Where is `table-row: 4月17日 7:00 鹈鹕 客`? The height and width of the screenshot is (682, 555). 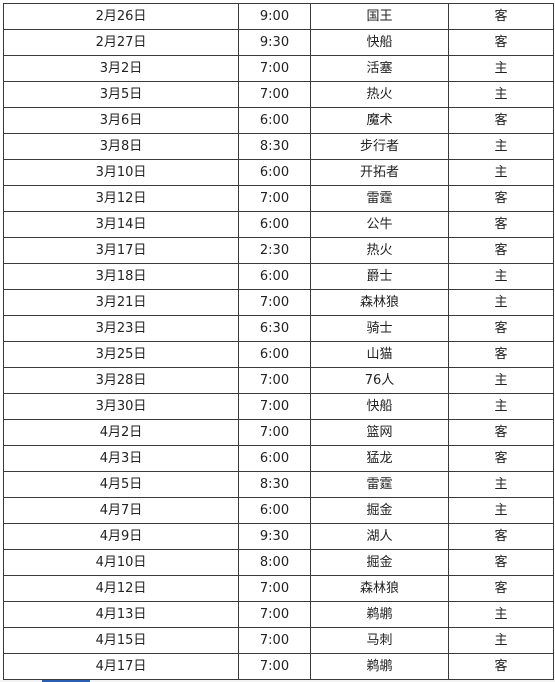 table-row: 4月17日 7:00 鹈鹕 客 is located at coordinates (278, 666).